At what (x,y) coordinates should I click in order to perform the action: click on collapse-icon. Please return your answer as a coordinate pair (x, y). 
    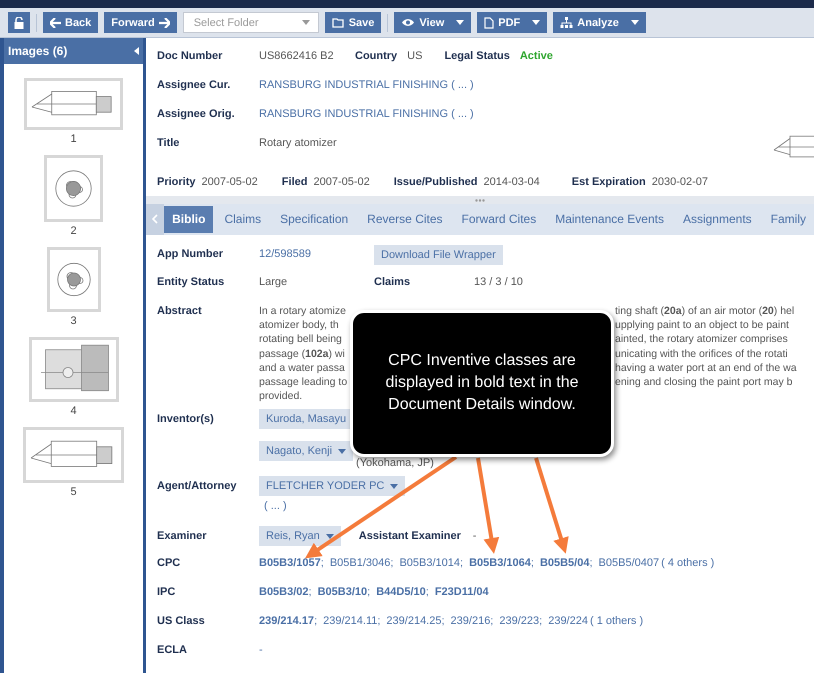
    Looking at the image, I should click on (136, 51).